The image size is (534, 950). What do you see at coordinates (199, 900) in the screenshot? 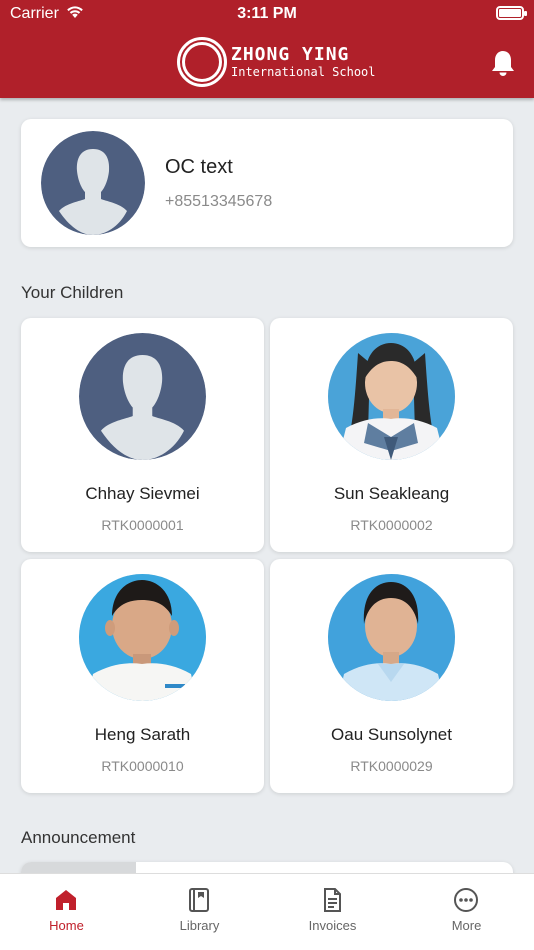
I see `book-icon` at bounding box center [199, 900].